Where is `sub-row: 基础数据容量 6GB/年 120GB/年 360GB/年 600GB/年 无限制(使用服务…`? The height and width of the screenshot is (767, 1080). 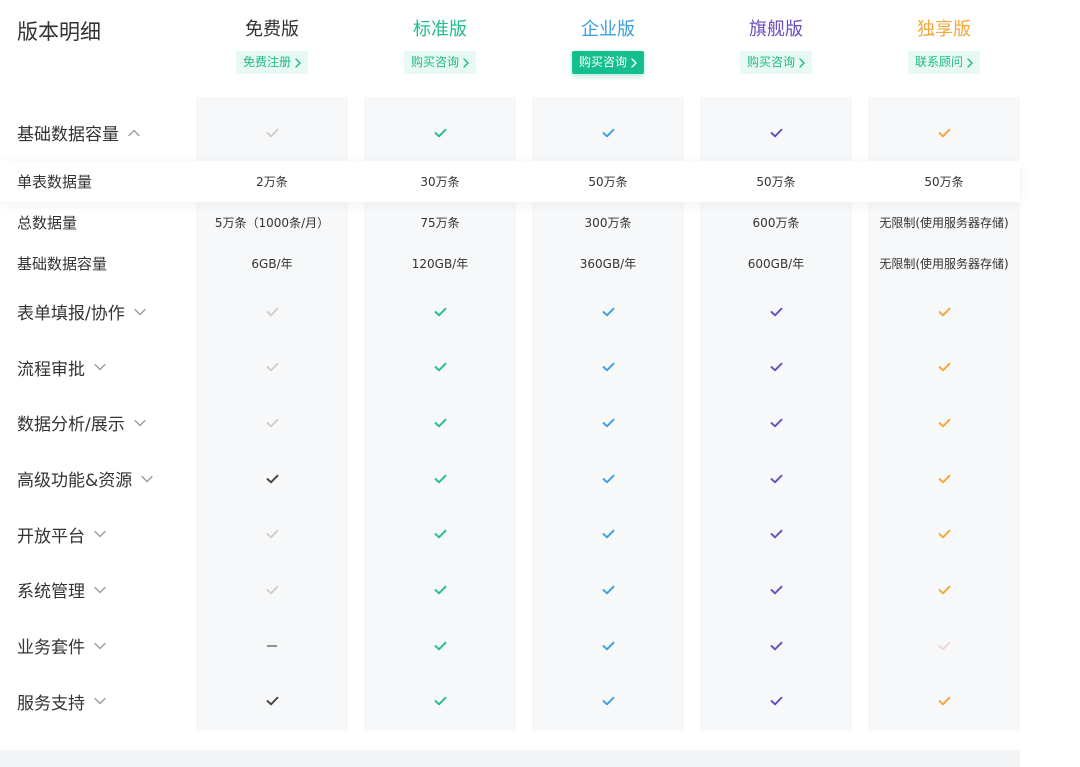 sub-row: 基础数据容量 6GB/年 120GB/年 360GB/年 600GB/年 无限制(使用服务… is located at coordinates (510, 263).